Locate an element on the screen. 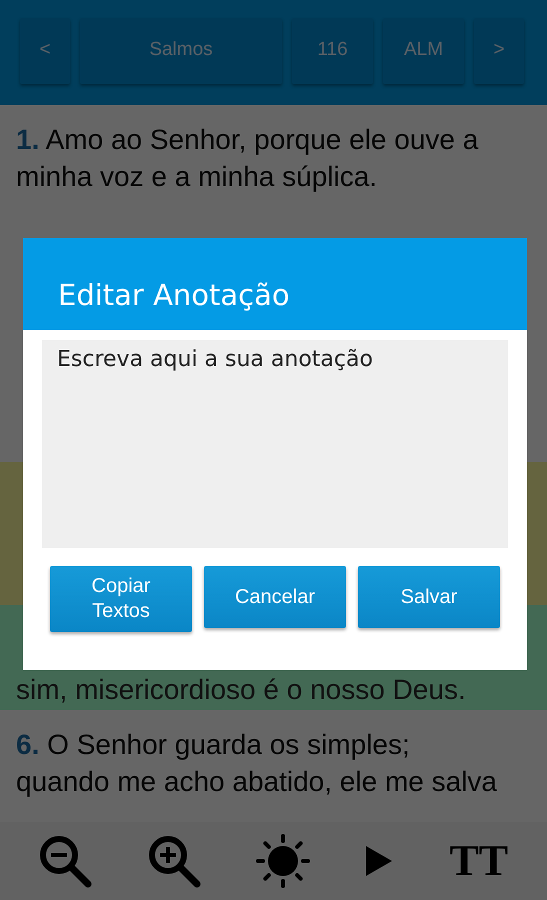 Image resolution: width=547 pixels, height=900 pixels. font-size-button: TT is located at coordinates (478, 861).